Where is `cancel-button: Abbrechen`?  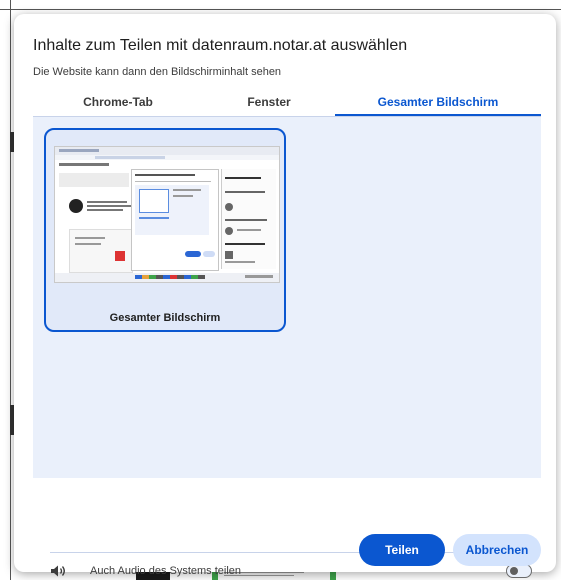 cancel-button: Abbrechen is located at coordinates (497, 550).